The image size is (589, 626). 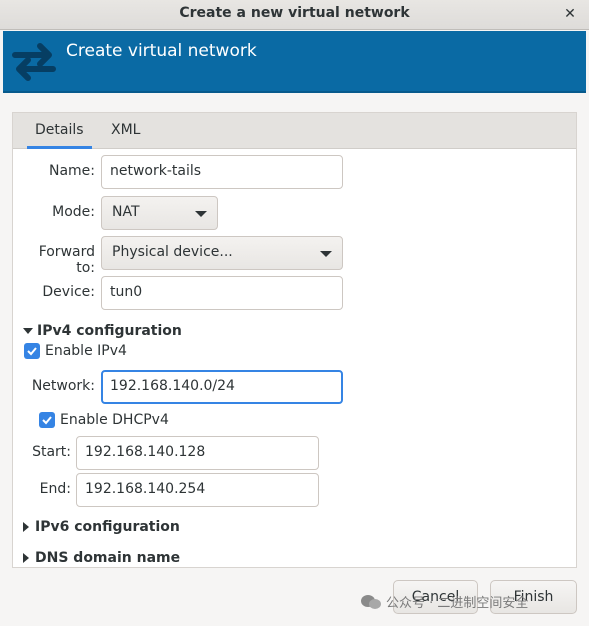 What do you see at coordinates (197, 490) in the screenshot?
I see `end-field: 192.168.140.254` at bounding box center [197, 490].